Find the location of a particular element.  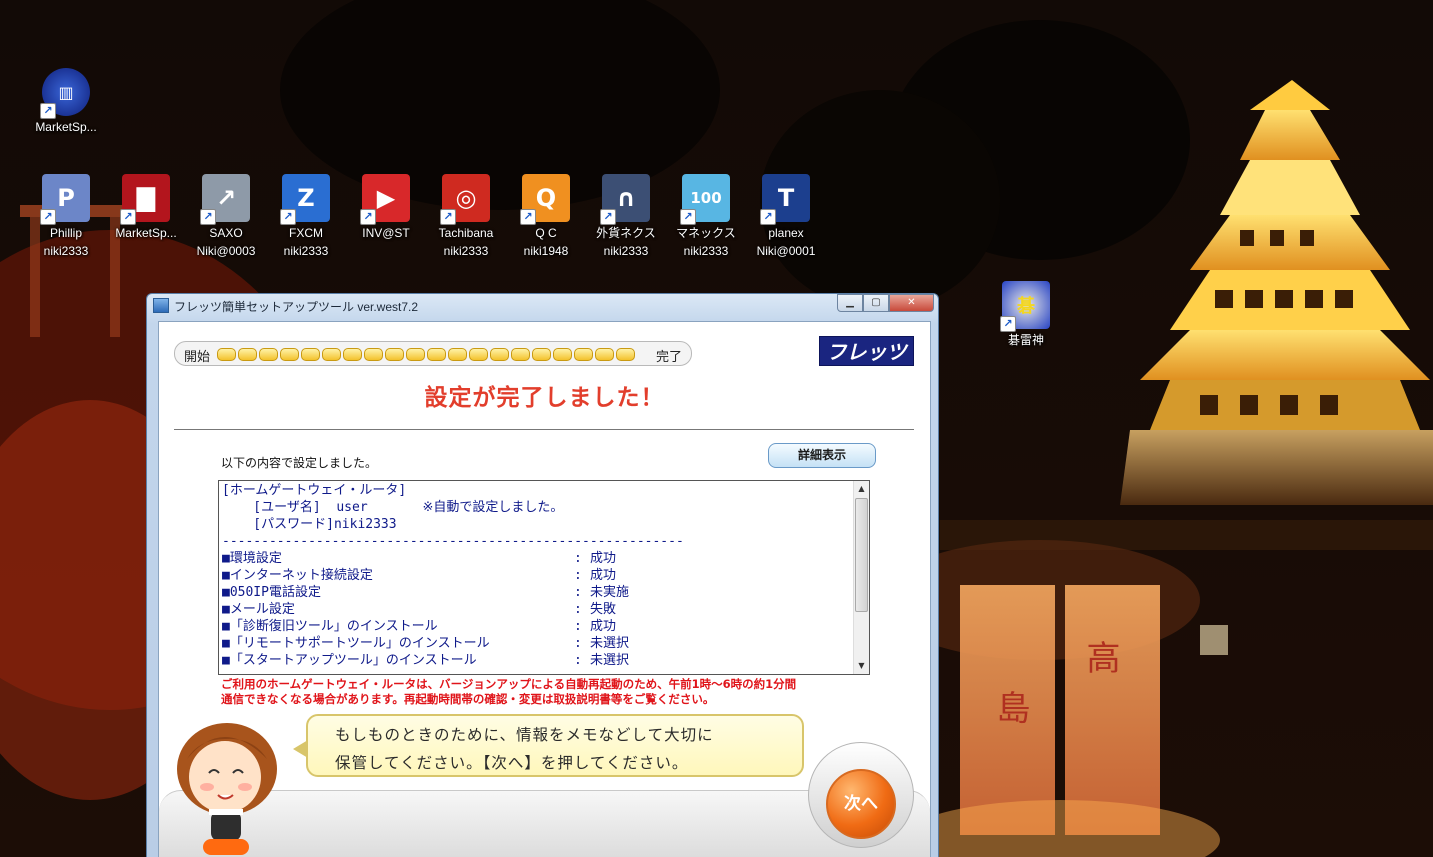

result-row: ■050IP電話設定: 未実施 is located at coordinates (536, 592).